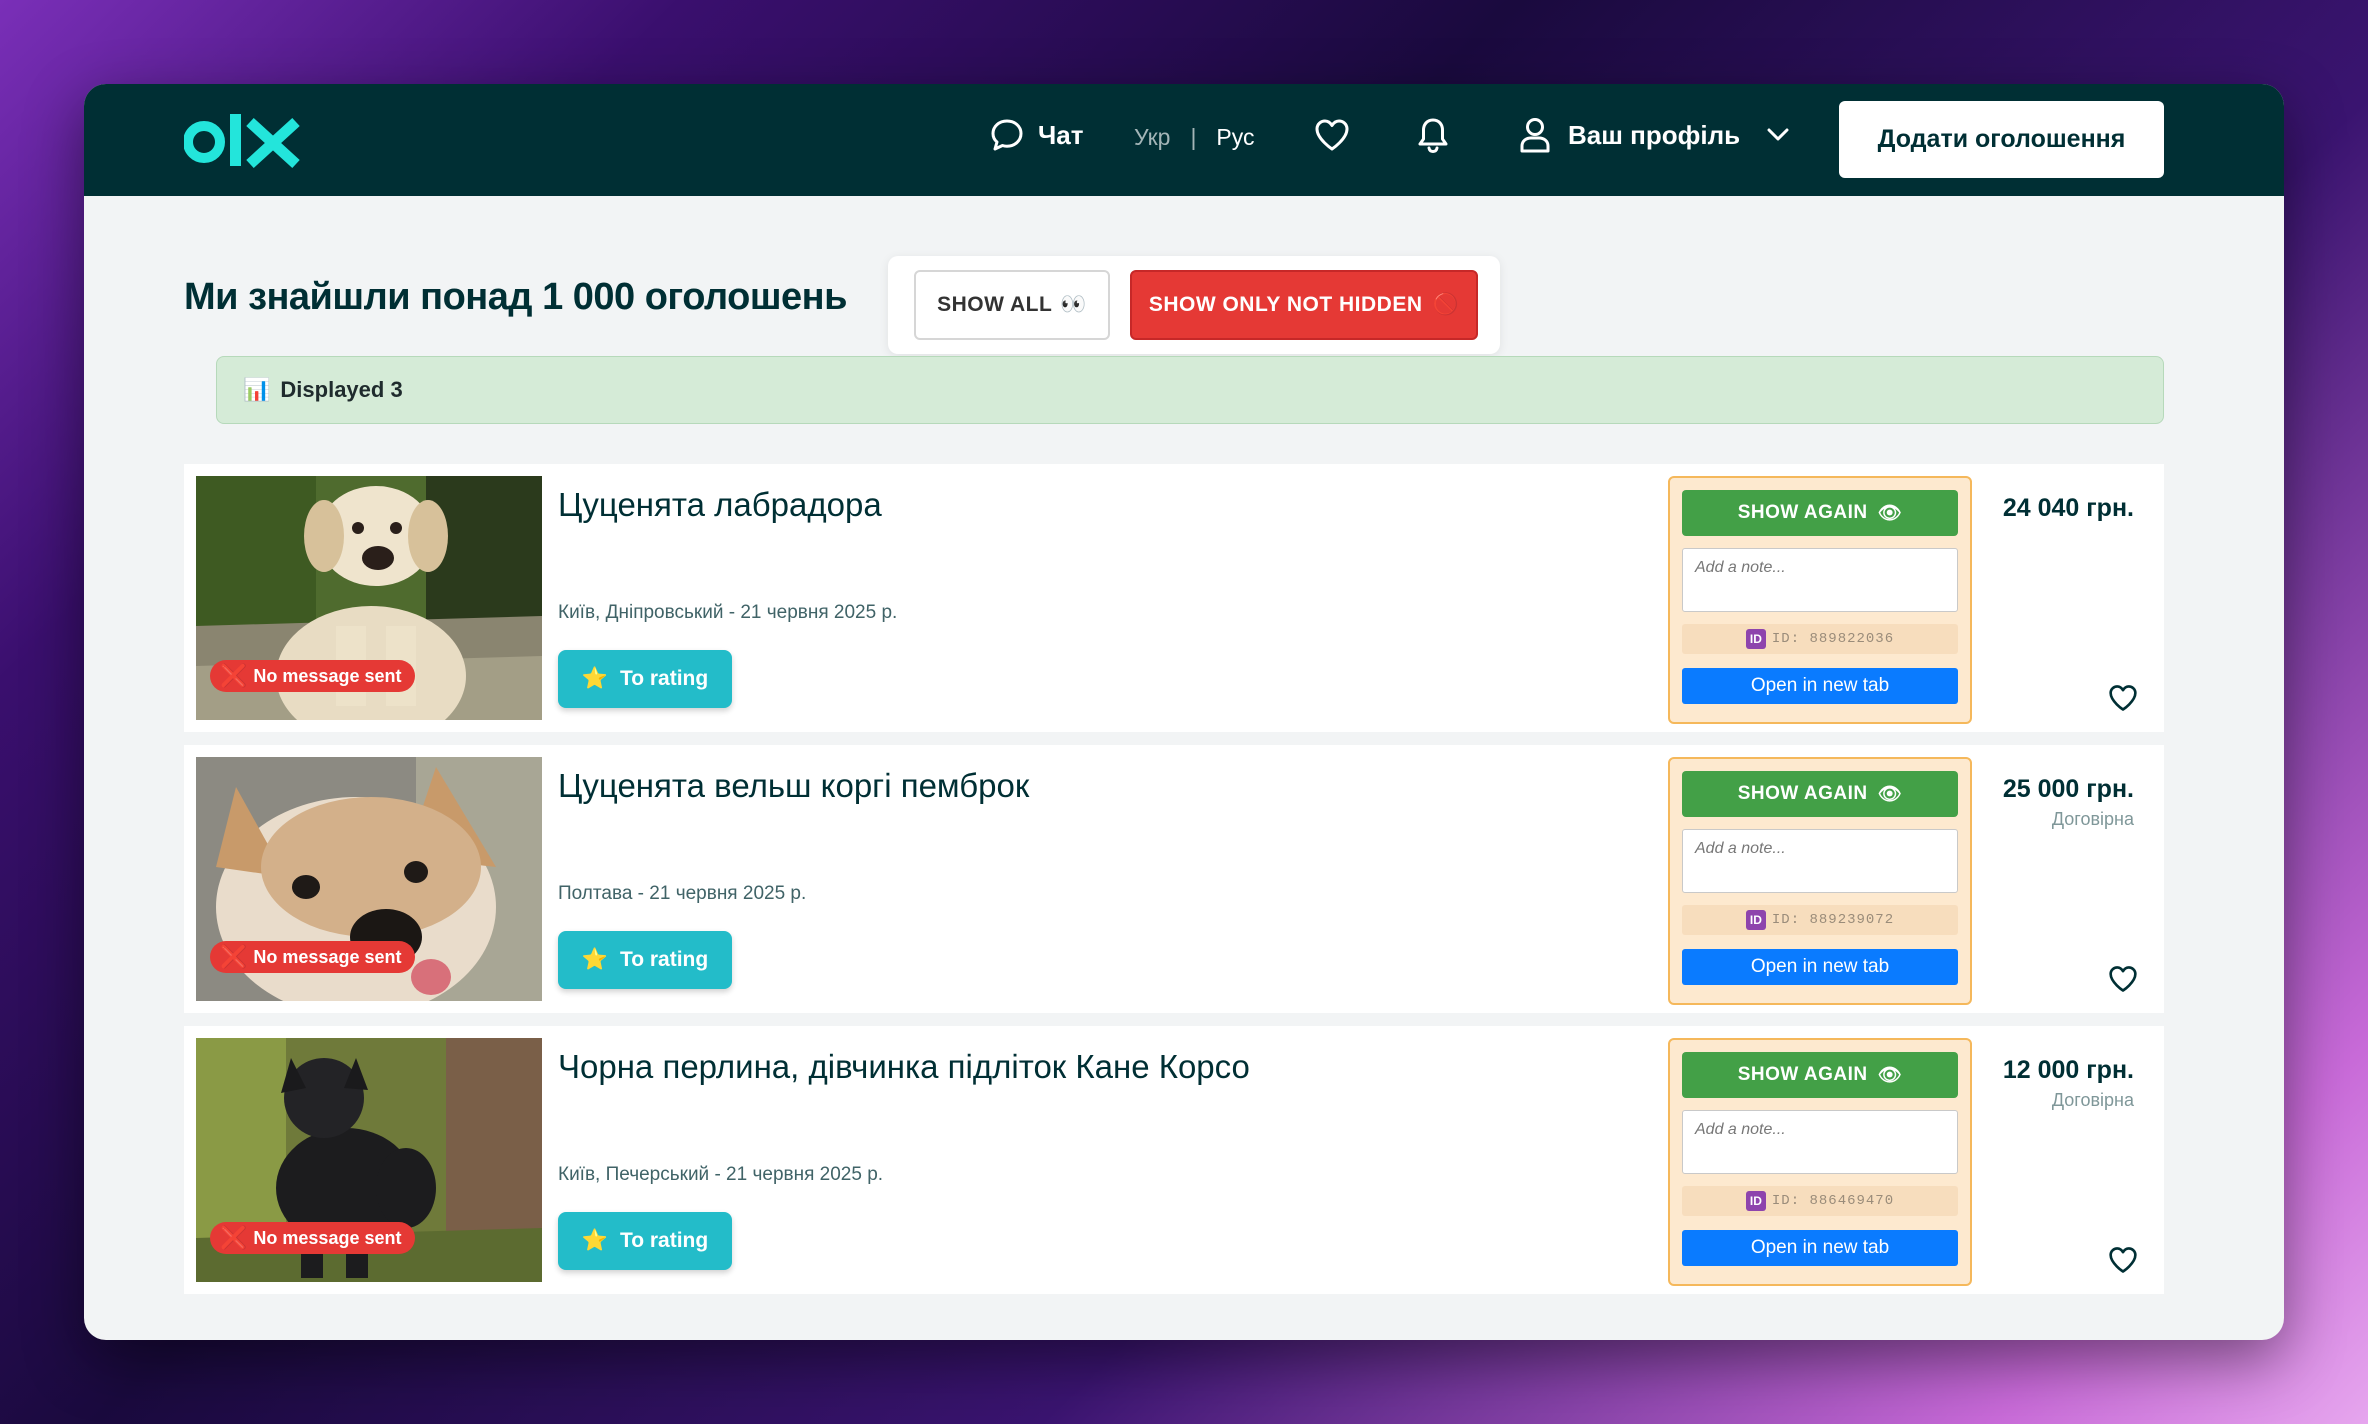  What do you see at coordinates (720, 505) in the screenshot?
I see `listing-title: Цуценята лабрадора` at bounding box center [720, 505].